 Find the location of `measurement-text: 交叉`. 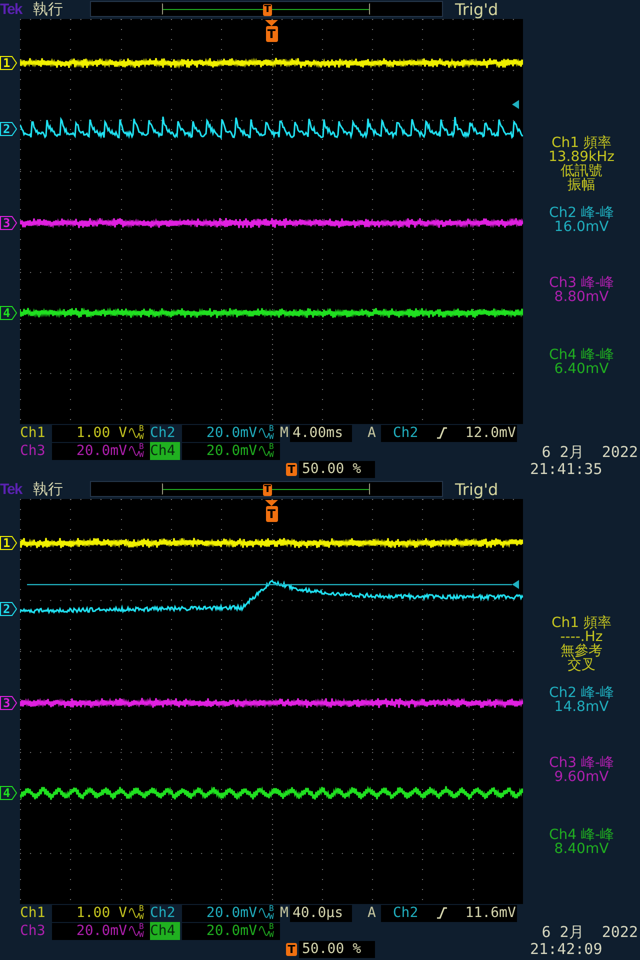

measurement-text: 交叉 is located at coordinates (581, 665).